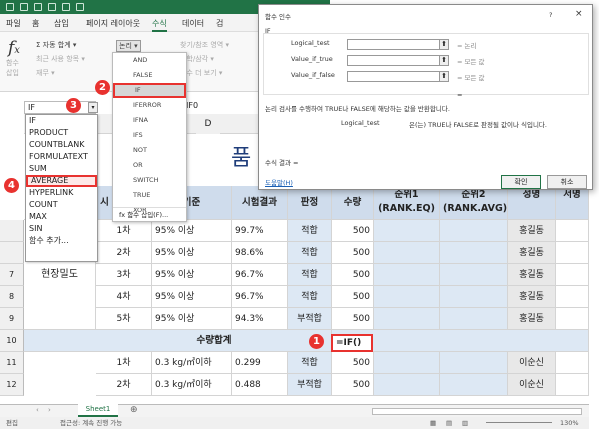 Image resolution: width=599 pixels, height=435 pixels. I want to click on function-list-item: COUNTBLANK, so click(61, 145).